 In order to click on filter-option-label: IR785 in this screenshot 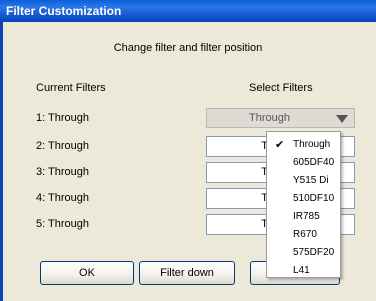, I will do `click(306, 216)`.